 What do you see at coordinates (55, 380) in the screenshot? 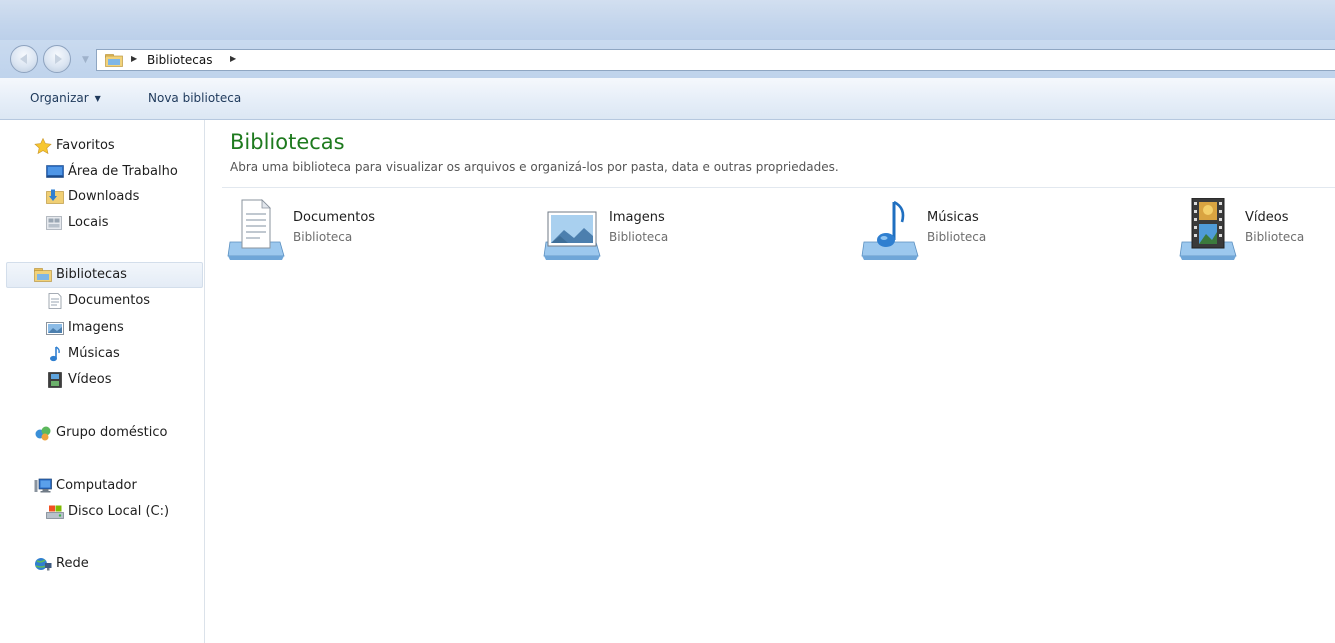
I see `film-icon` at bounding box center [55, 380].